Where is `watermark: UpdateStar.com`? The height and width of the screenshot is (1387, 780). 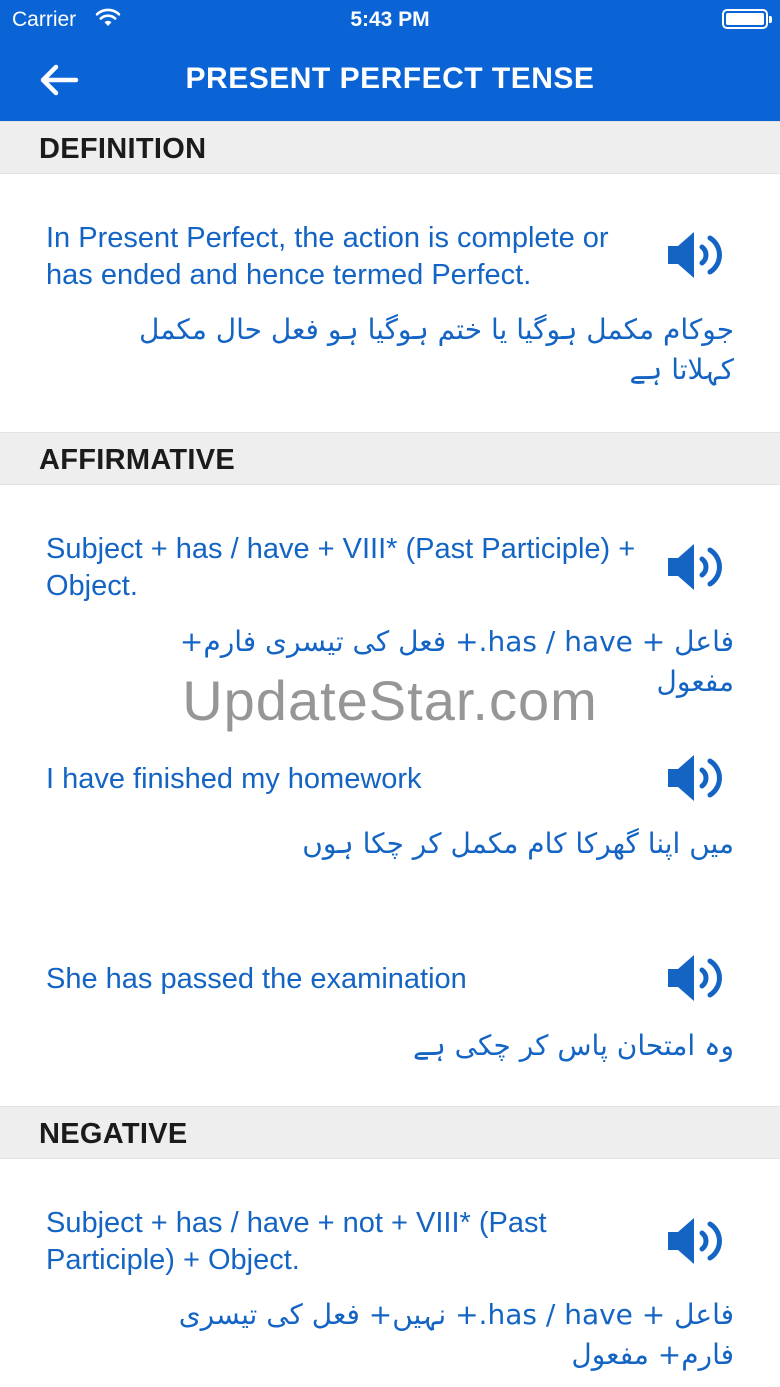
watermark: UpdateStar.com is located at coordinates (390, 700).